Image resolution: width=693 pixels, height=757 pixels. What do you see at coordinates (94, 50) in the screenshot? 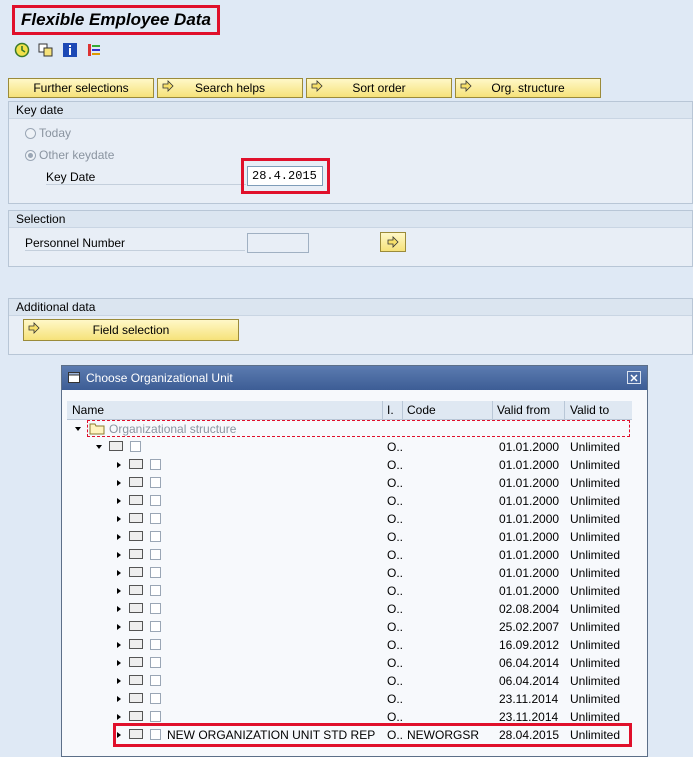
I see `selection-options-icon` at bounding box center [94, 50].